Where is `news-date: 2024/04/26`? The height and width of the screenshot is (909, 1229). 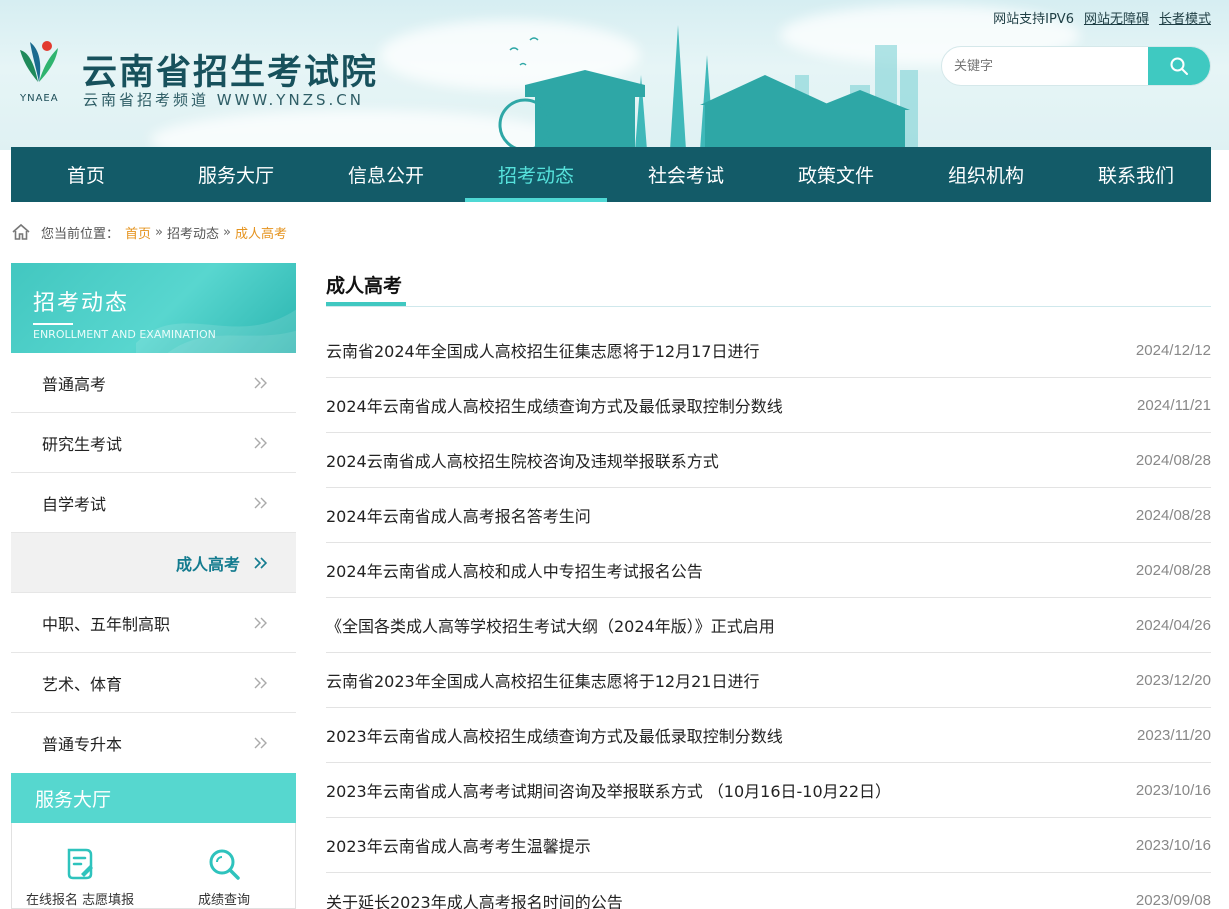
news-date: 2024/04/26 is located at coordinates (1173, 625).